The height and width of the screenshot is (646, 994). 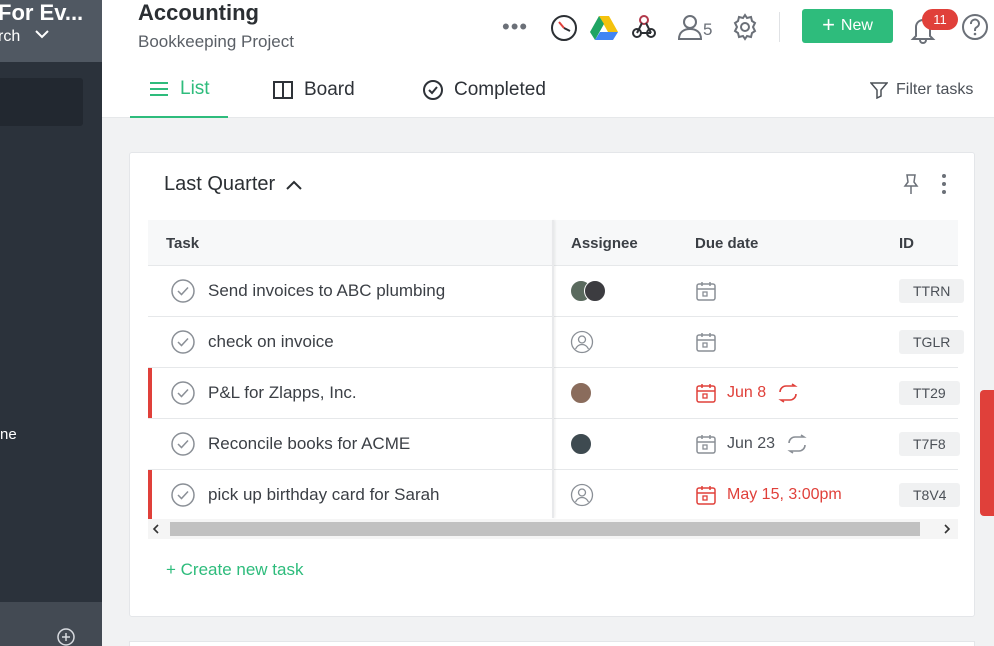 I want to click on repeat-icon, so click(x=797, y=444).